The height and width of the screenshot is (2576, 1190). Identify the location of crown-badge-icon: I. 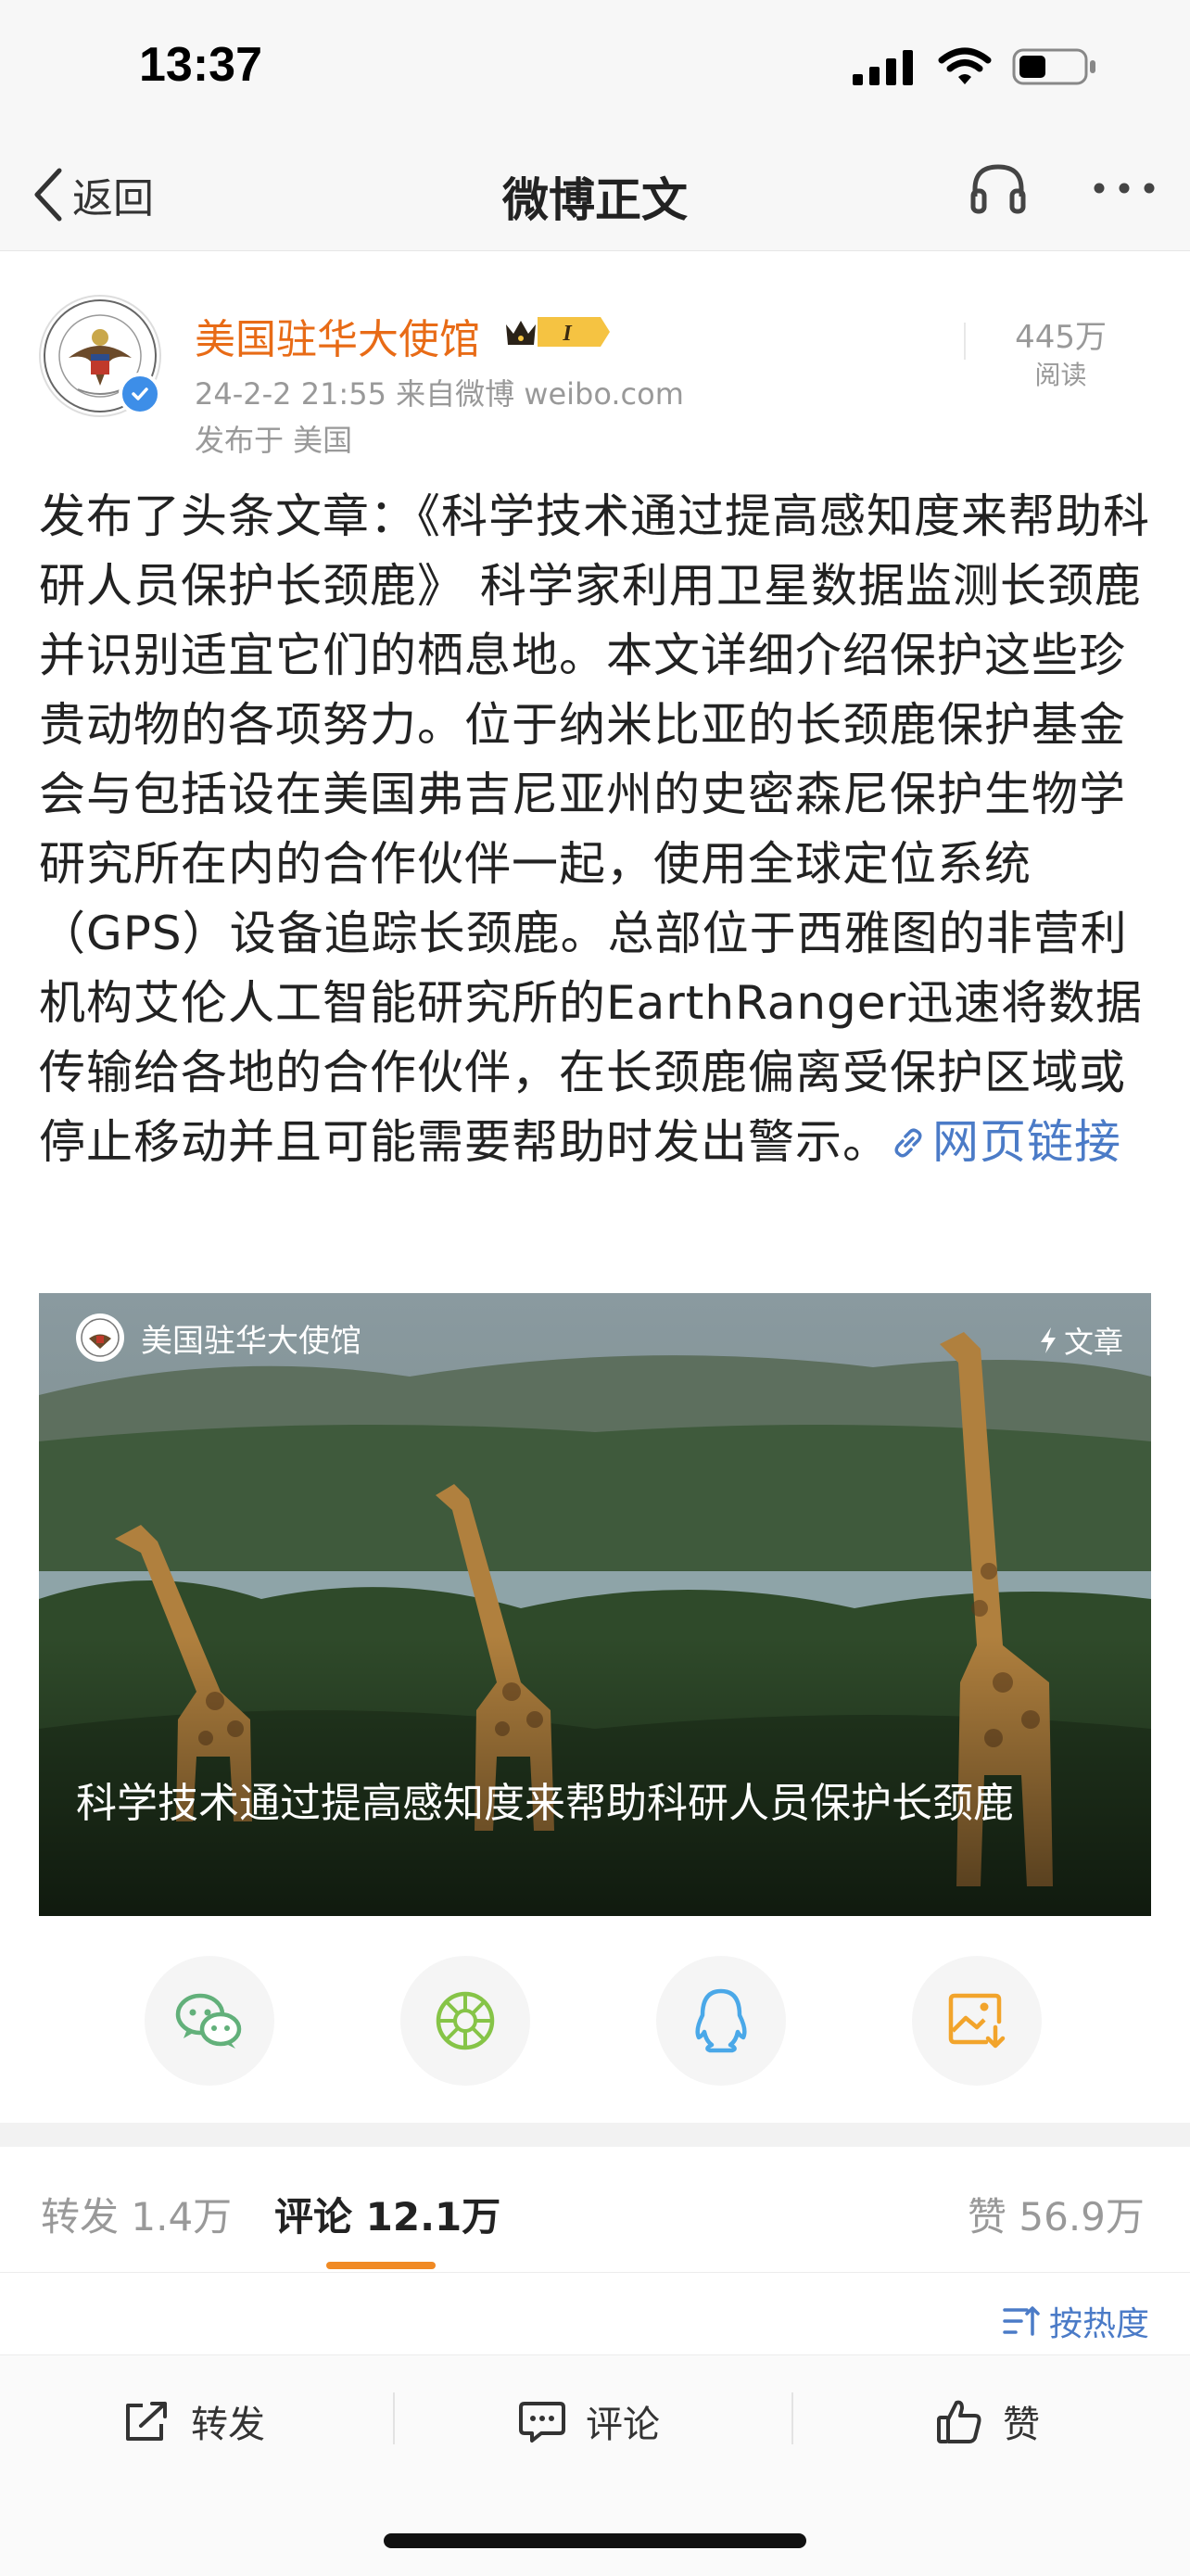
(558, 332).